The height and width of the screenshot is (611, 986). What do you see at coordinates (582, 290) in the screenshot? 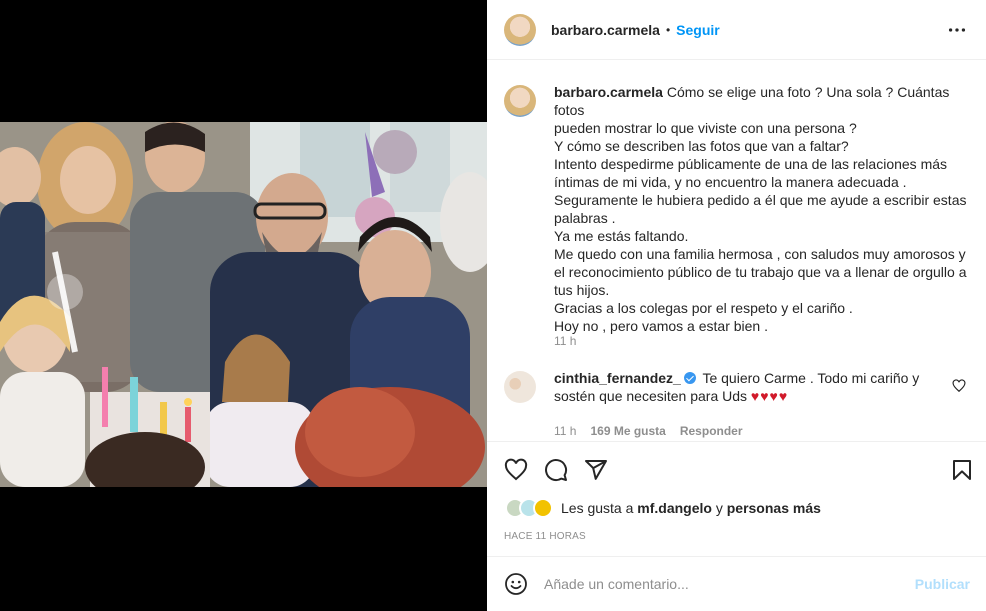
I see `caption-line: tus hijos.` at bounding box center [582, 290].